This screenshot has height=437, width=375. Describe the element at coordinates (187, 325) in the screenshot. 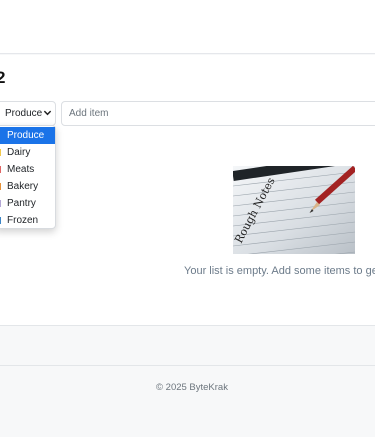

I see `content-divider` at that location.